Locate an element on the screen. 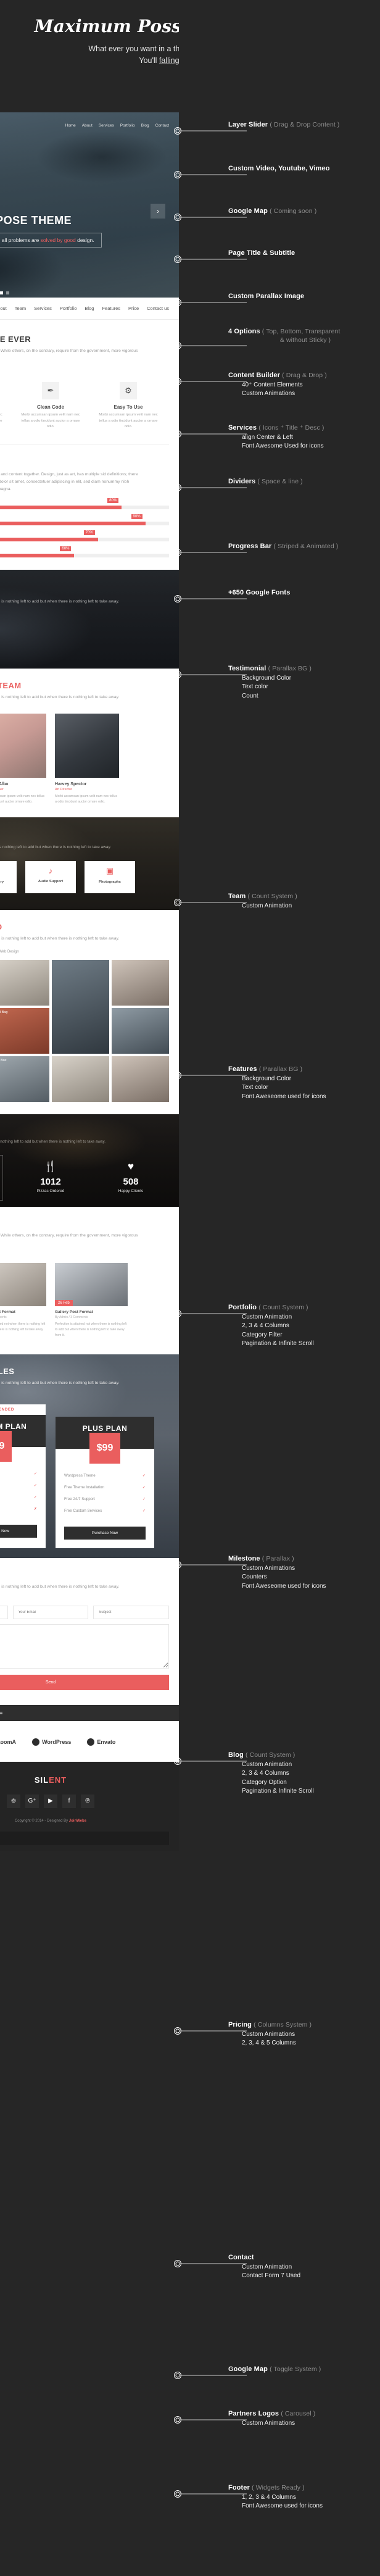 This screenshot has width=380, height=2576. subject-field is located at coordinates (131, 1612).